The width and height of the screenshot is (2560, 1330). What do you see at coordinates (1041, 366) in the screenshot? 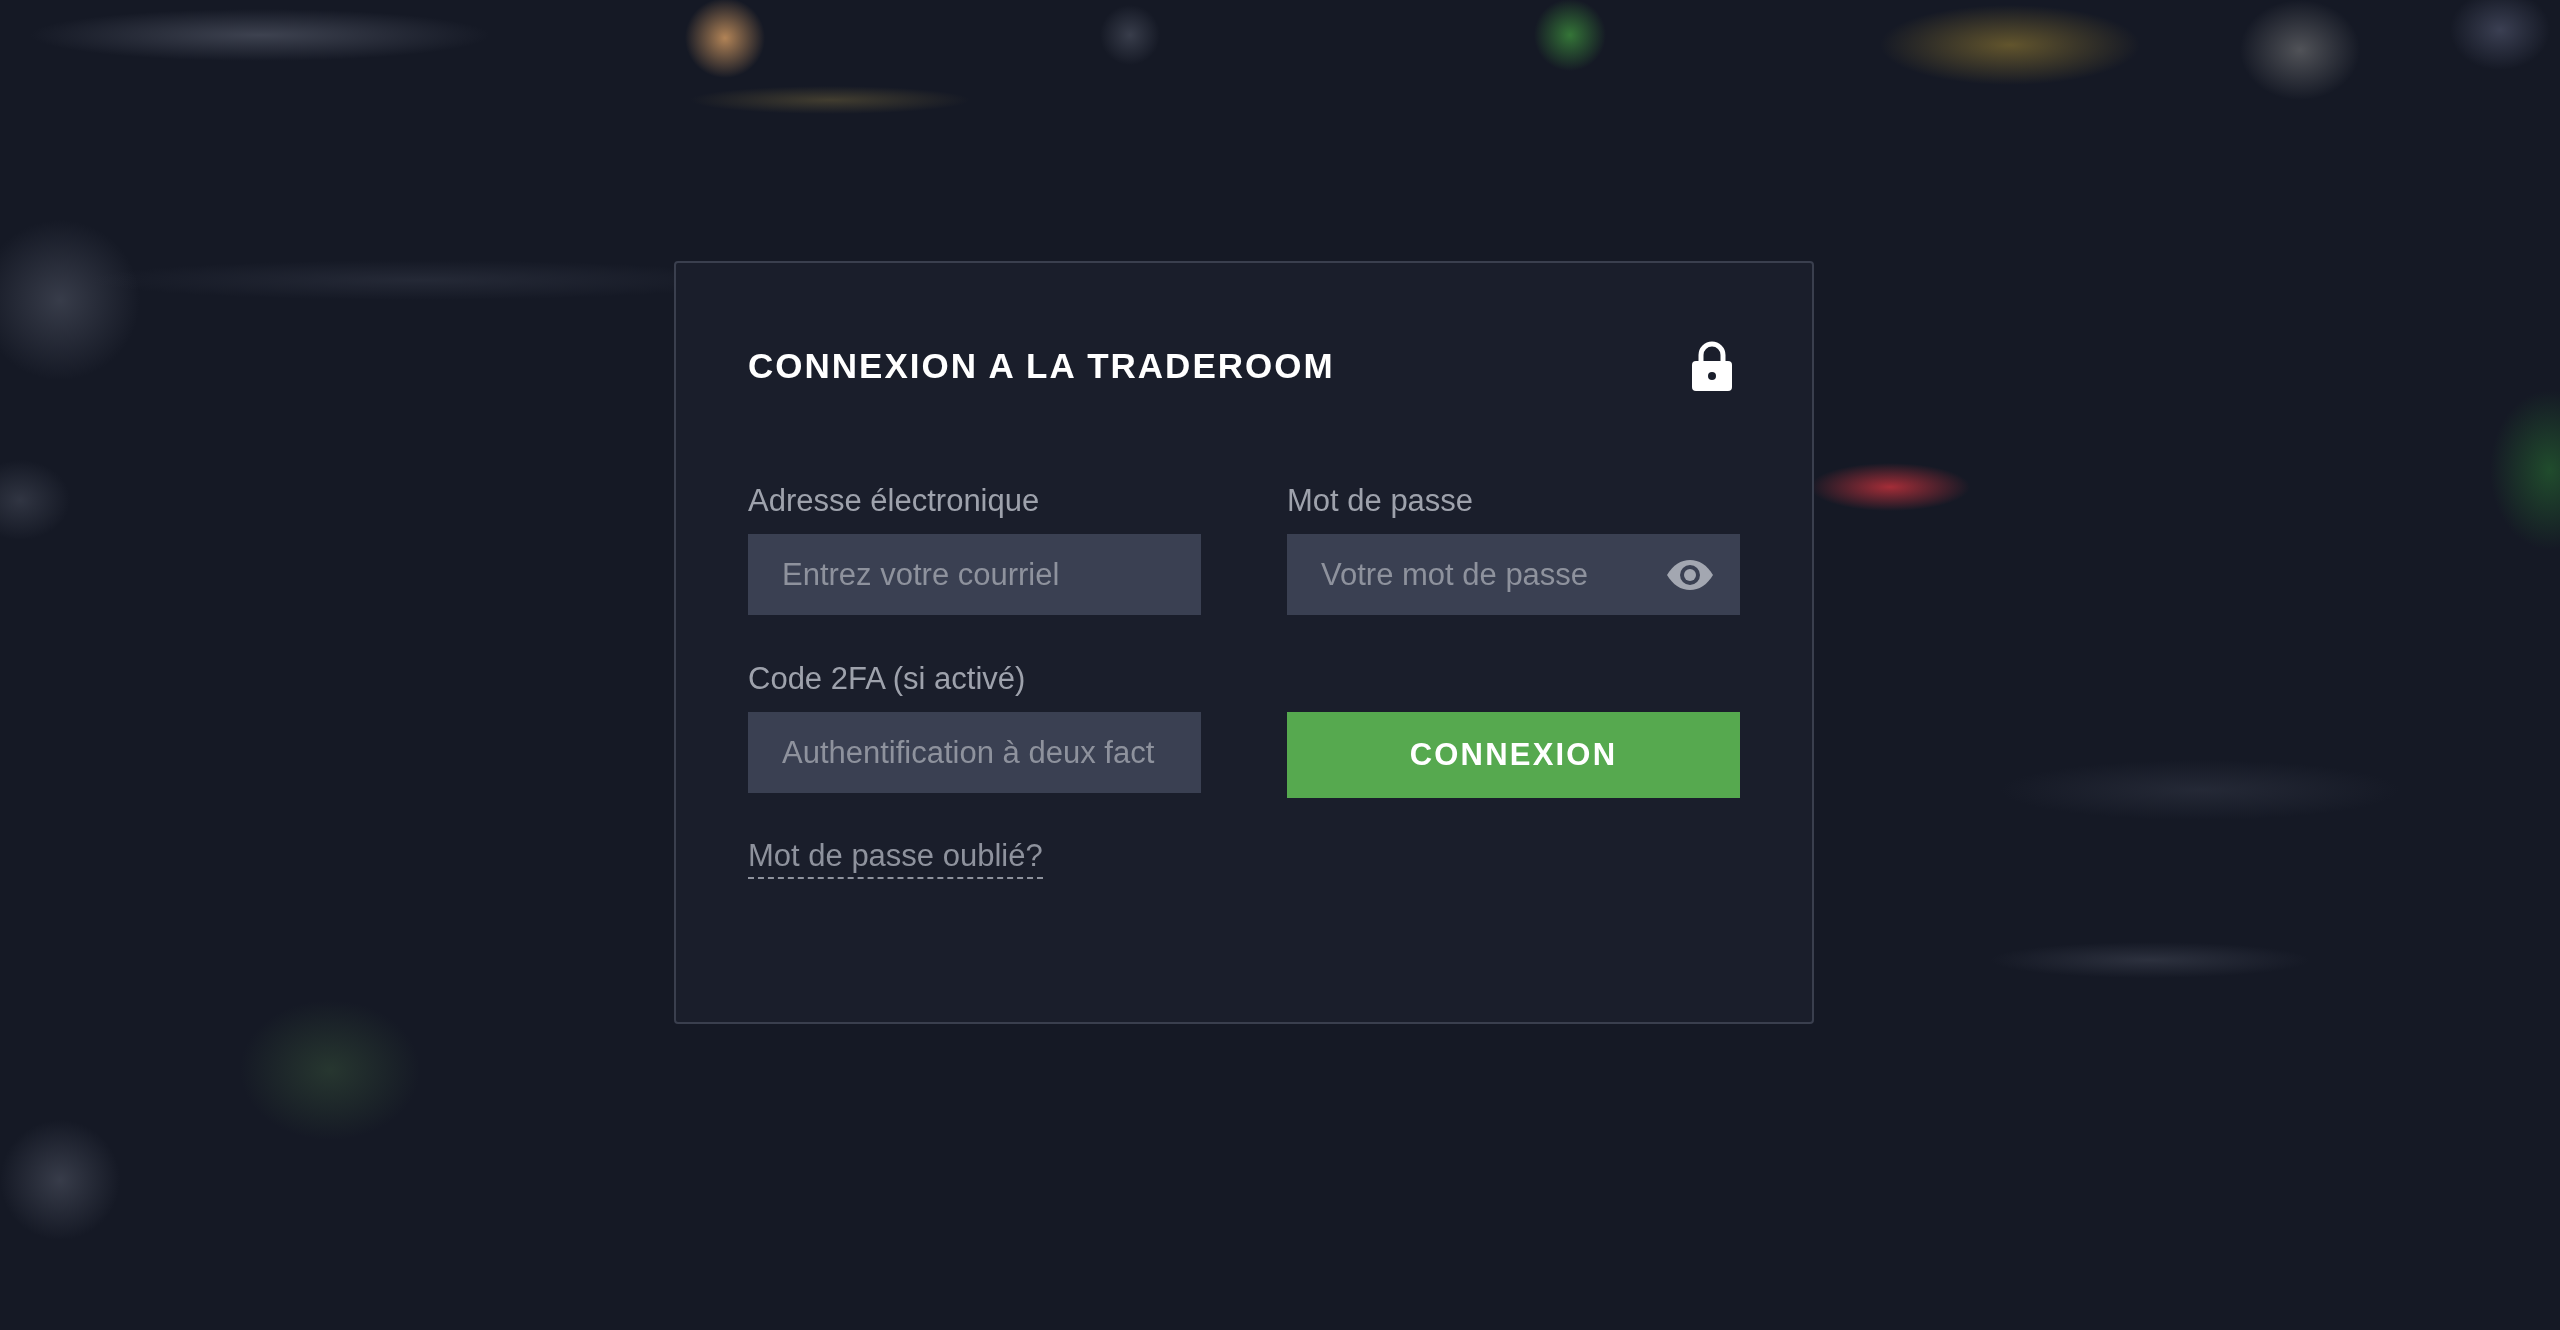
I see `dialog-title: CONNEXION A LA TRADEROOM` at bounding box center [1041, 366].